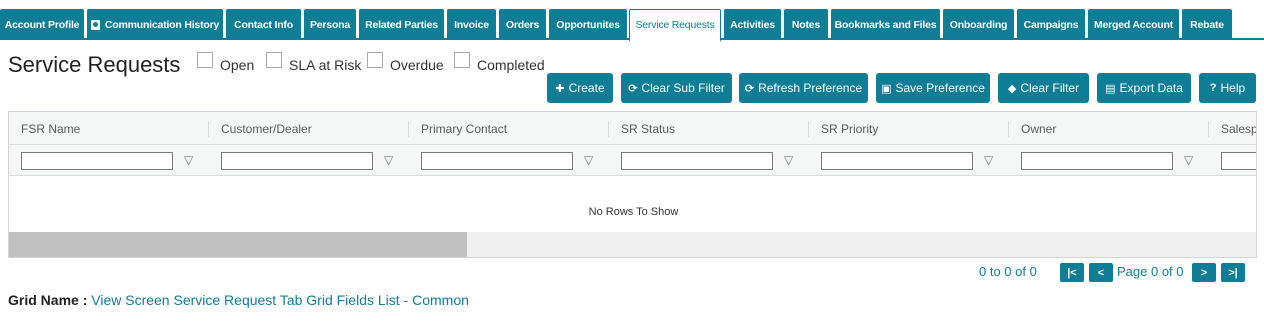 The height and width of the screenshot is (321, 1264). What do you see at coordinates (1233, 88) in the screenshot?
I see `help-label: Help` at bounding box center [1233, 88].